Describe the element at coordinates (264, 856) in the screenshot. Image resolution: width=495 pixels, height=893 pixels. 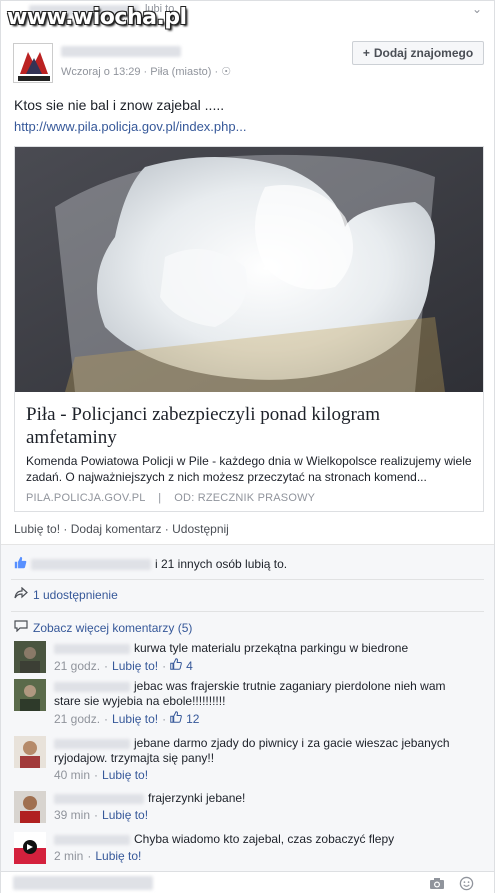
I see `comment-meta: 2 min · Lubię to!` at that location.